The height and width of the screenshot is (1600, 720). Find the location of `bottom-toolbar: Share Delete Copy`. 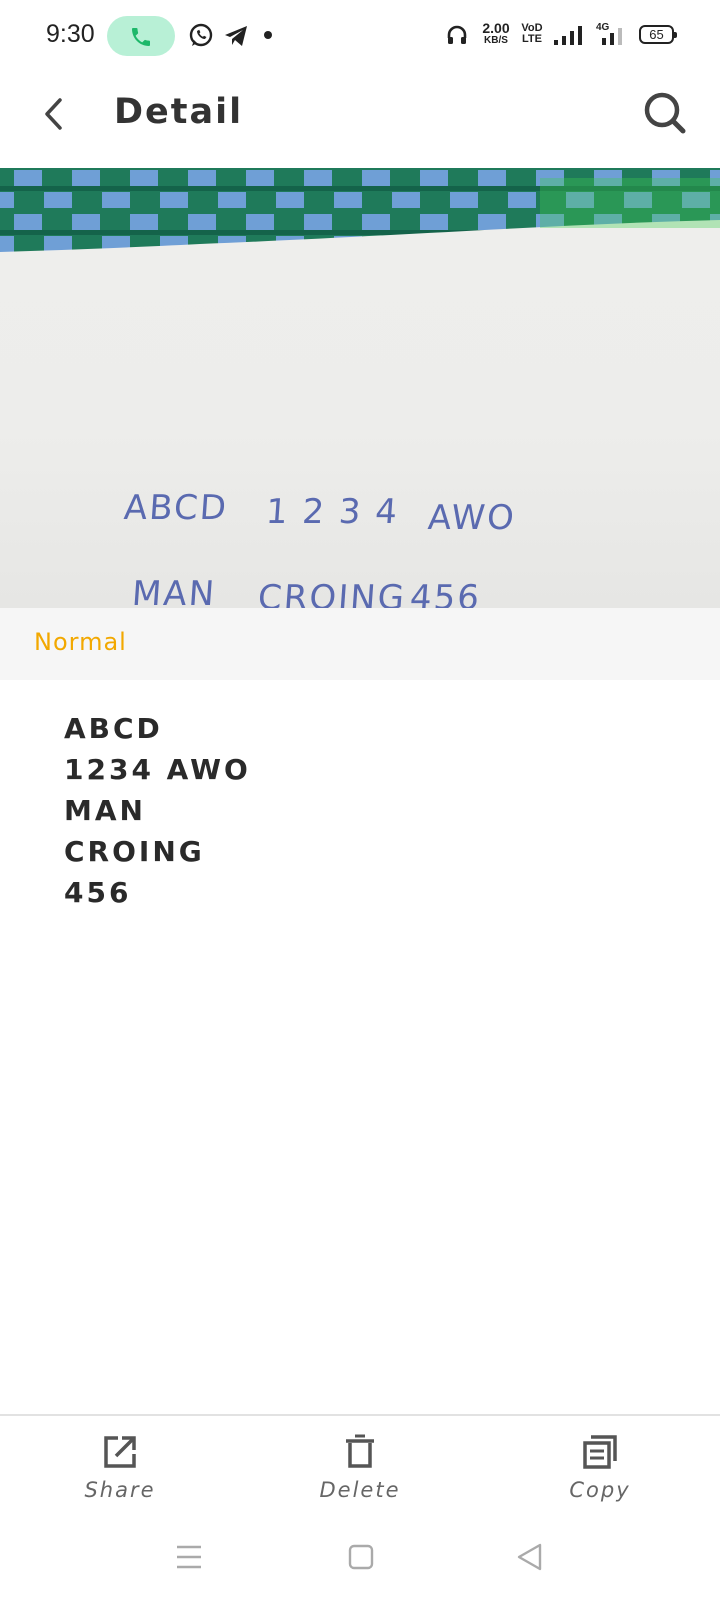

bottom-toolbar: Share Delete Copy is located at coordinates (360, 1469).